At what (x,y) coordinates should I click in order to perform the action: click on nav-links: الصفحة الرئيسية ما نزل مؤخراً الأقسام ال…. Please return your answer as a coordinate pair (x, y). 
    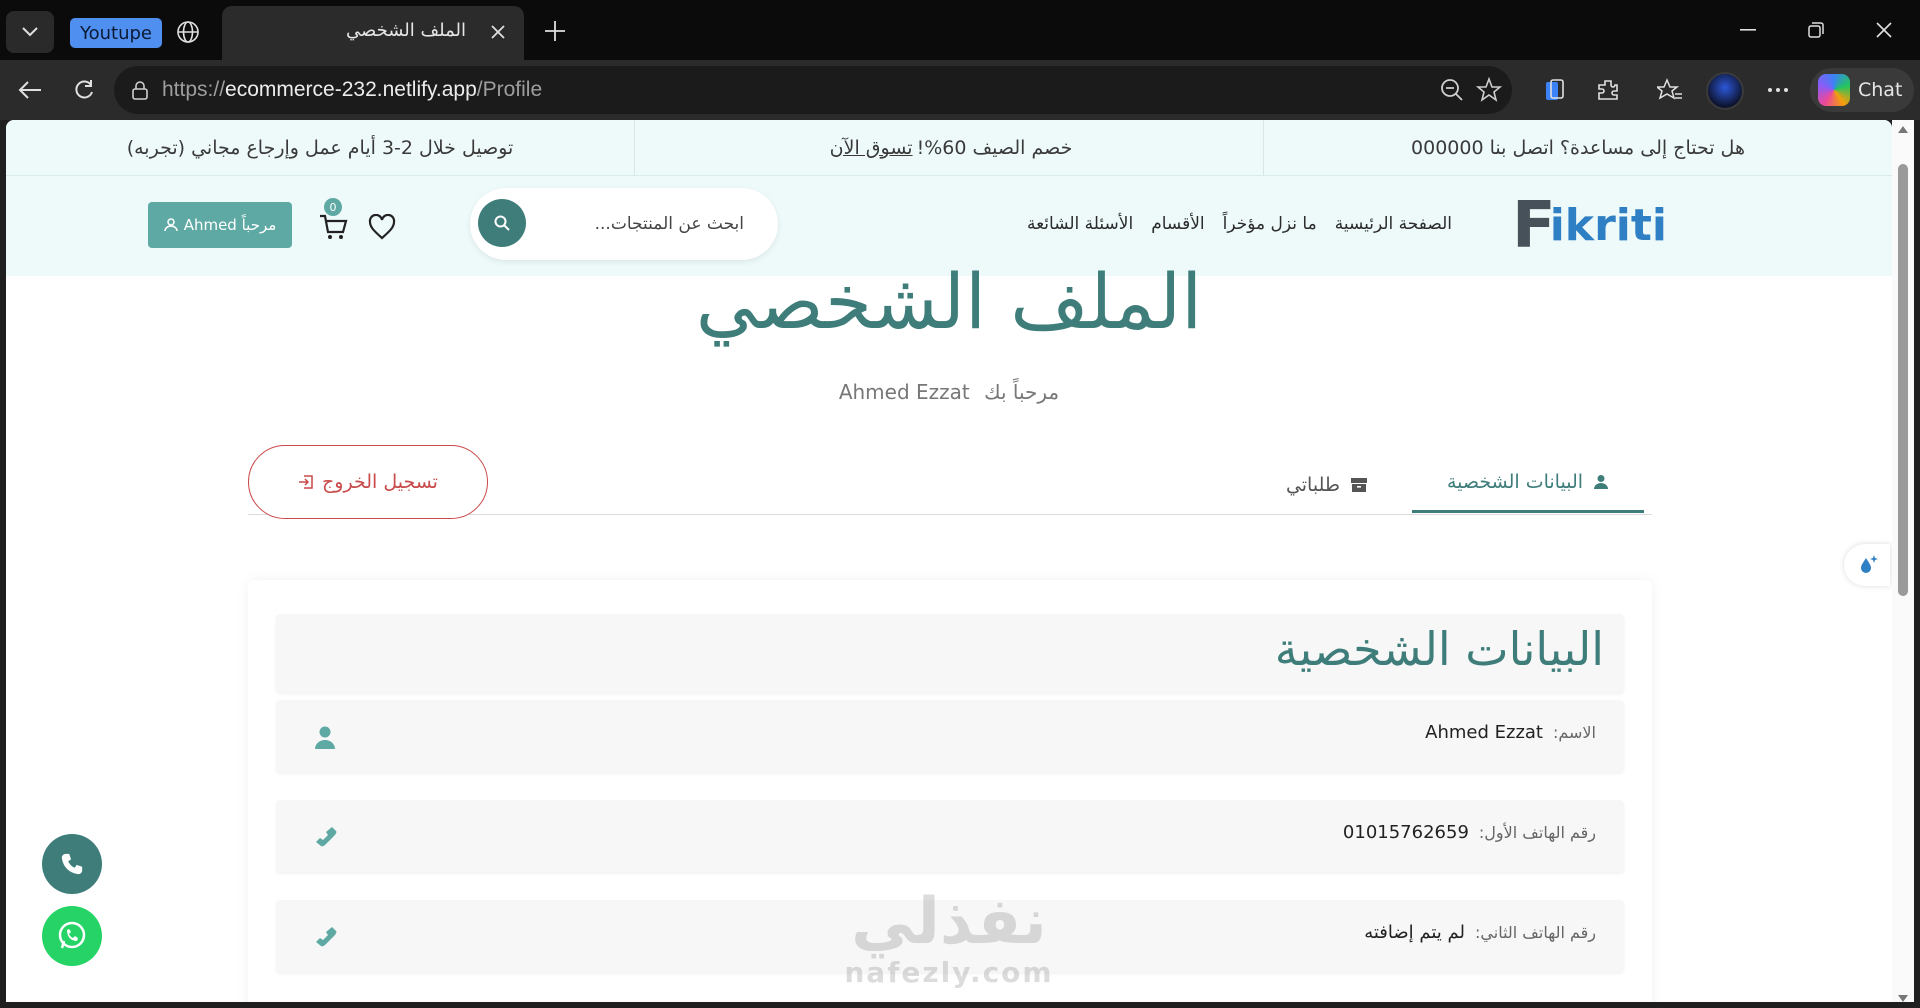
    Looking at the image, I should click on (1239, 224).